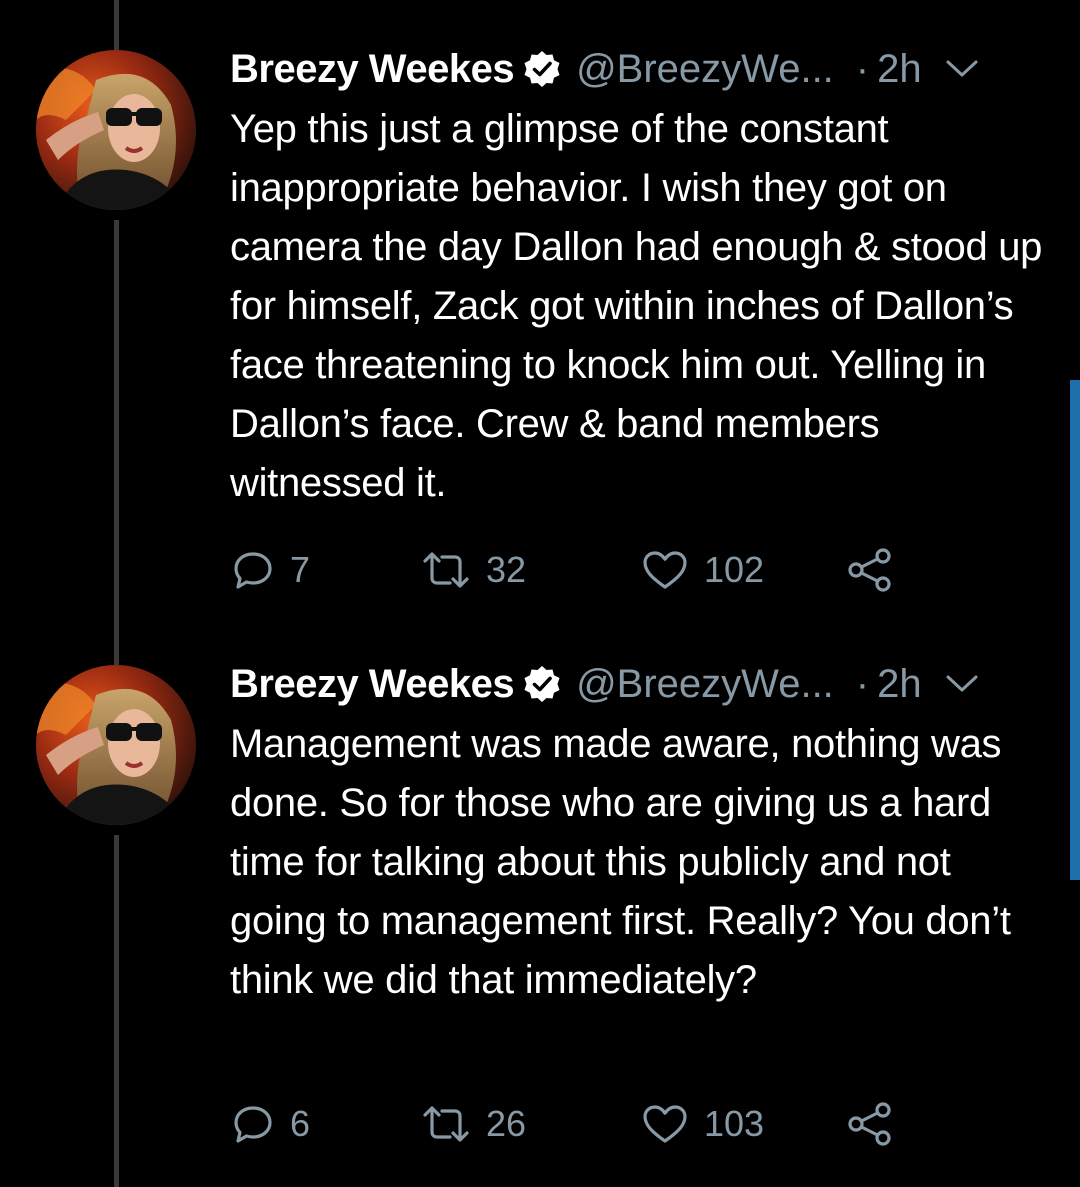 The width and height of the screenshot is (1080, 1187). What do you see at coordinates (506, 569) in the screenshot?
I see `retweet-count: 32` at bounding box center [506, 569].